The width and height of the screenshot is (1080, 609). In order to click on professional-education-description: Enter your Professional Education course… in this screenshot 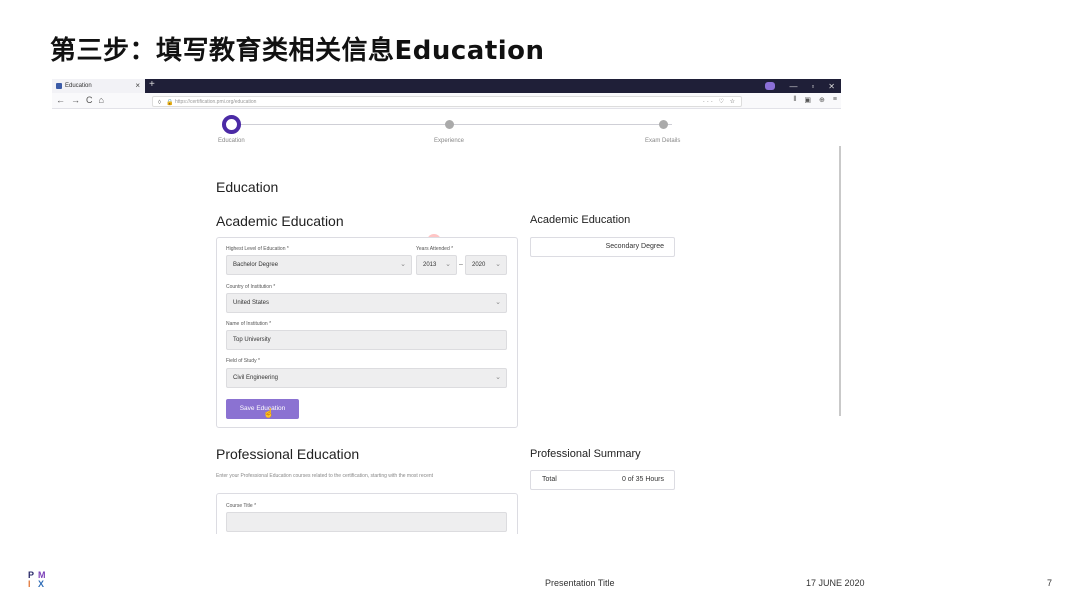, I will do `click(325, 476)`.